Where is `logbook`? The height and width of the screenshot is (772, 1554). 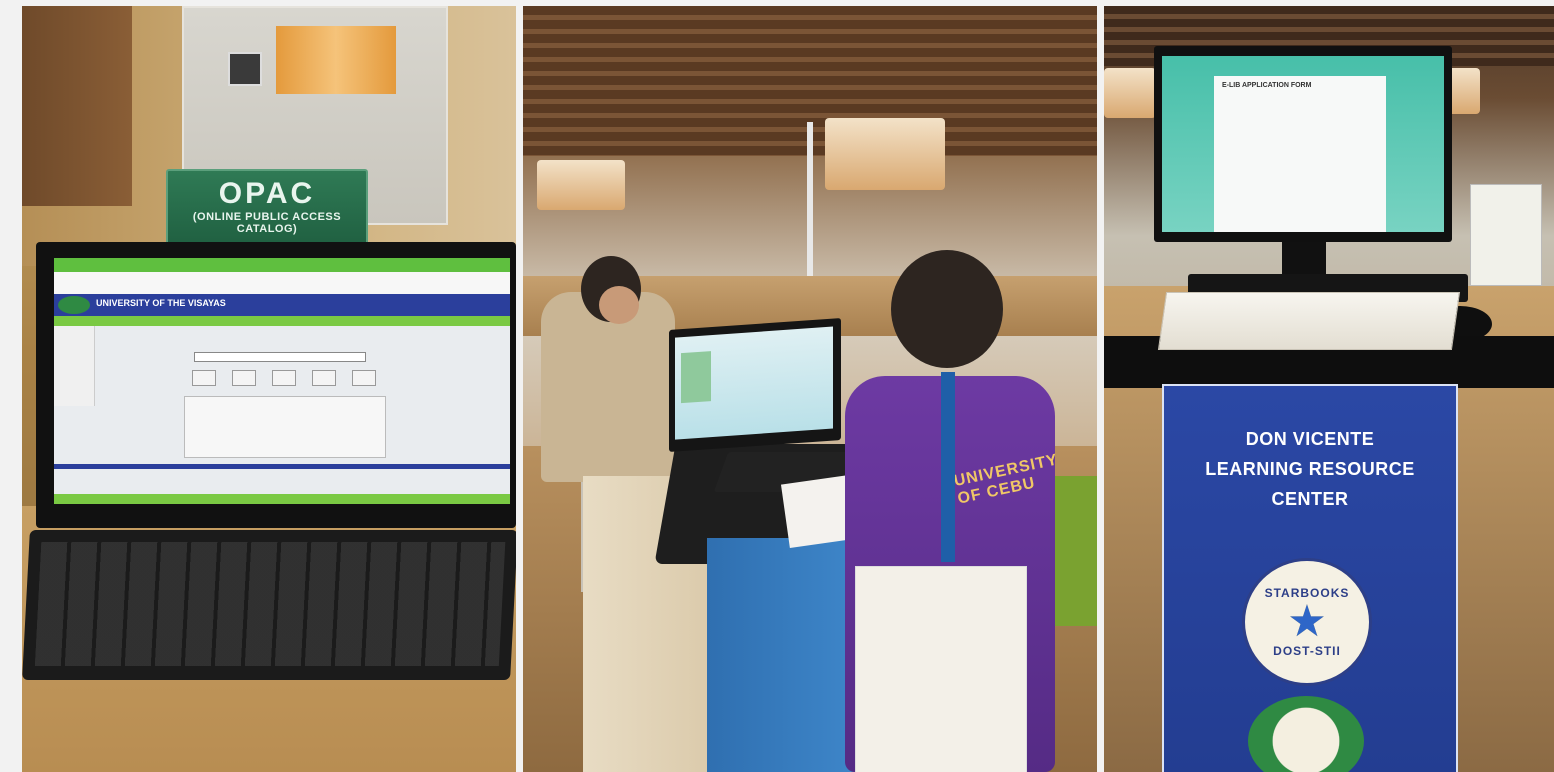 logbook is located at coordinates (1309, 321).